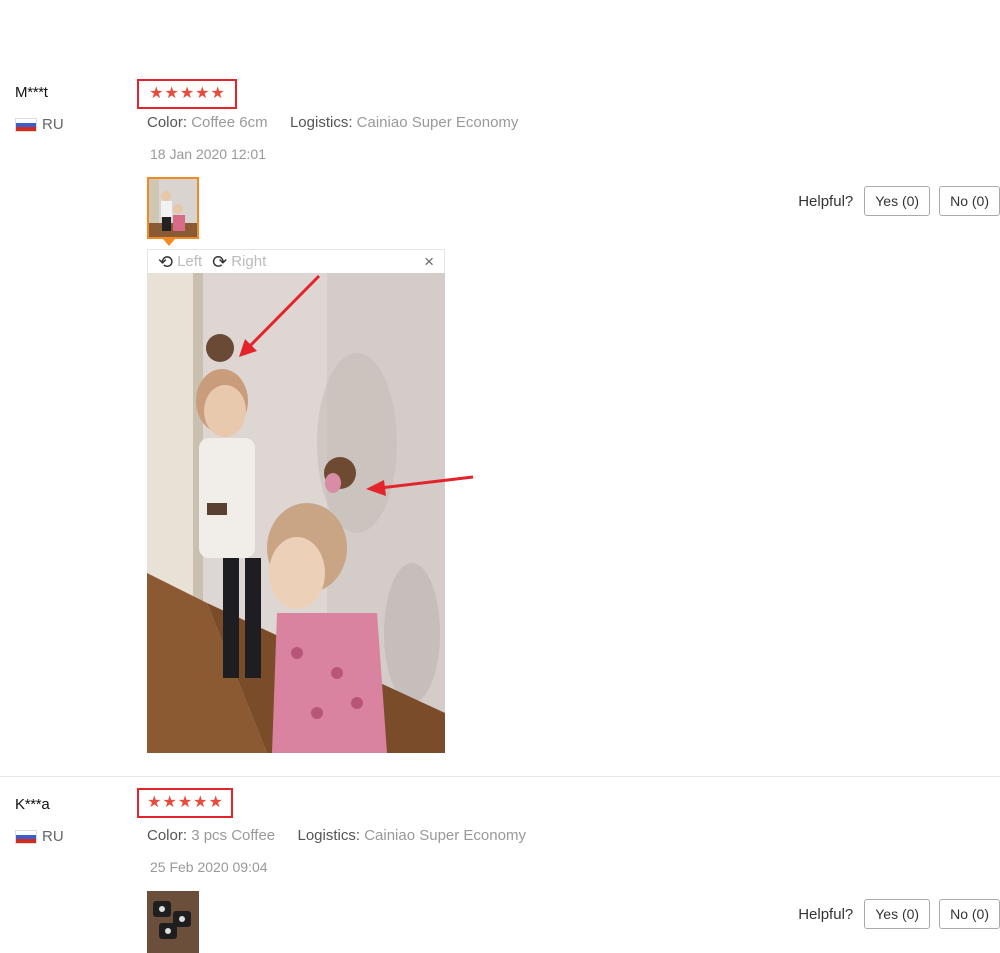 This screenshot has width=1000, height=953. What do you see at coordinates (249, 261) in the screenshot?
I see `rotate-right-label: Right` at bounding box center [249, 261].